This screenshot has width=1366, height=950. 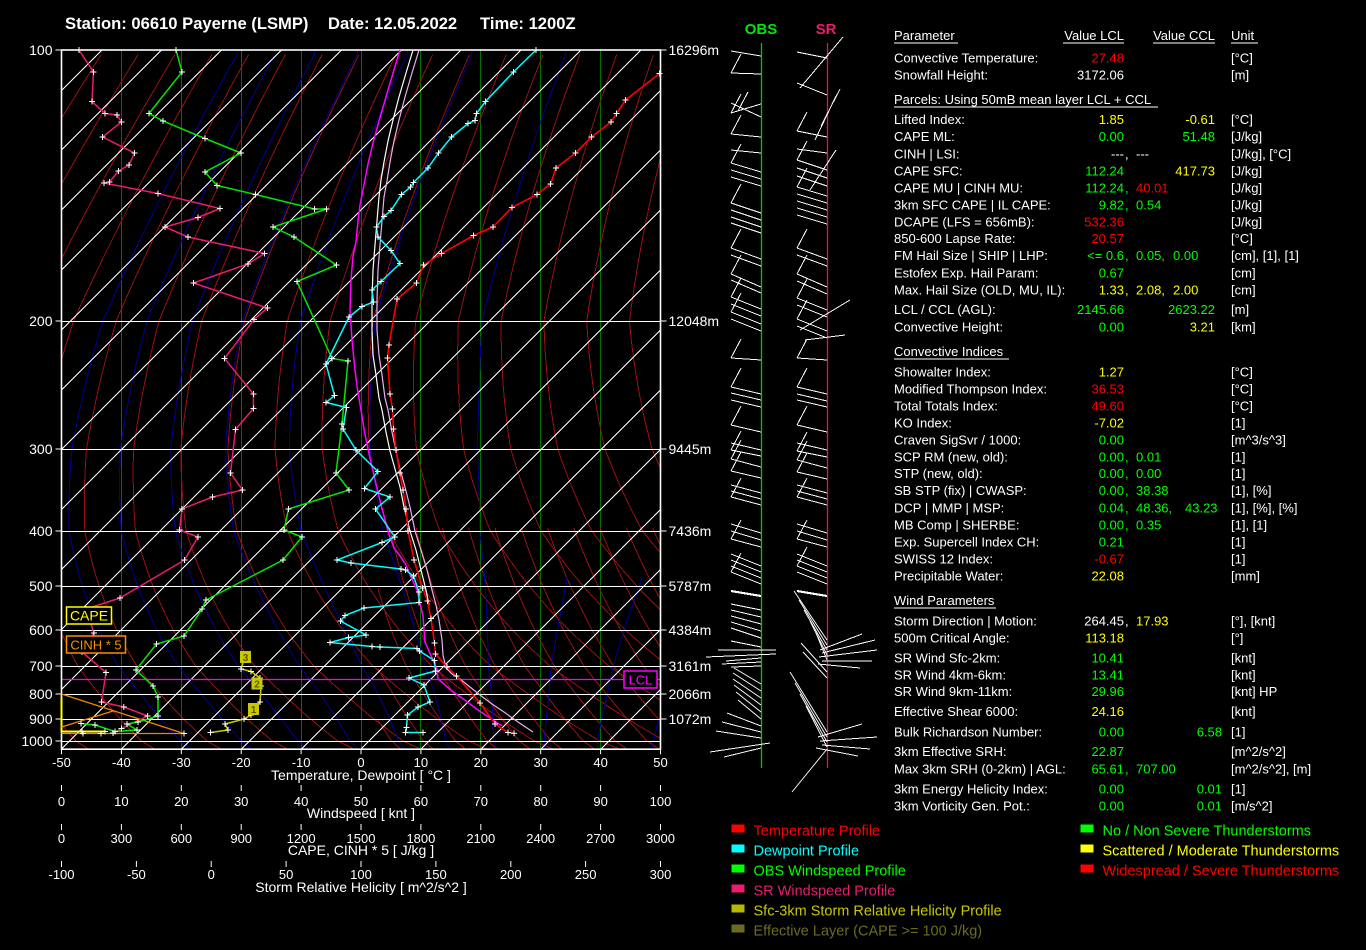 What do you see at coordinates (181, 762) in the screenshot?
I see `svg-text: -30` at bounding box center [181, 762].